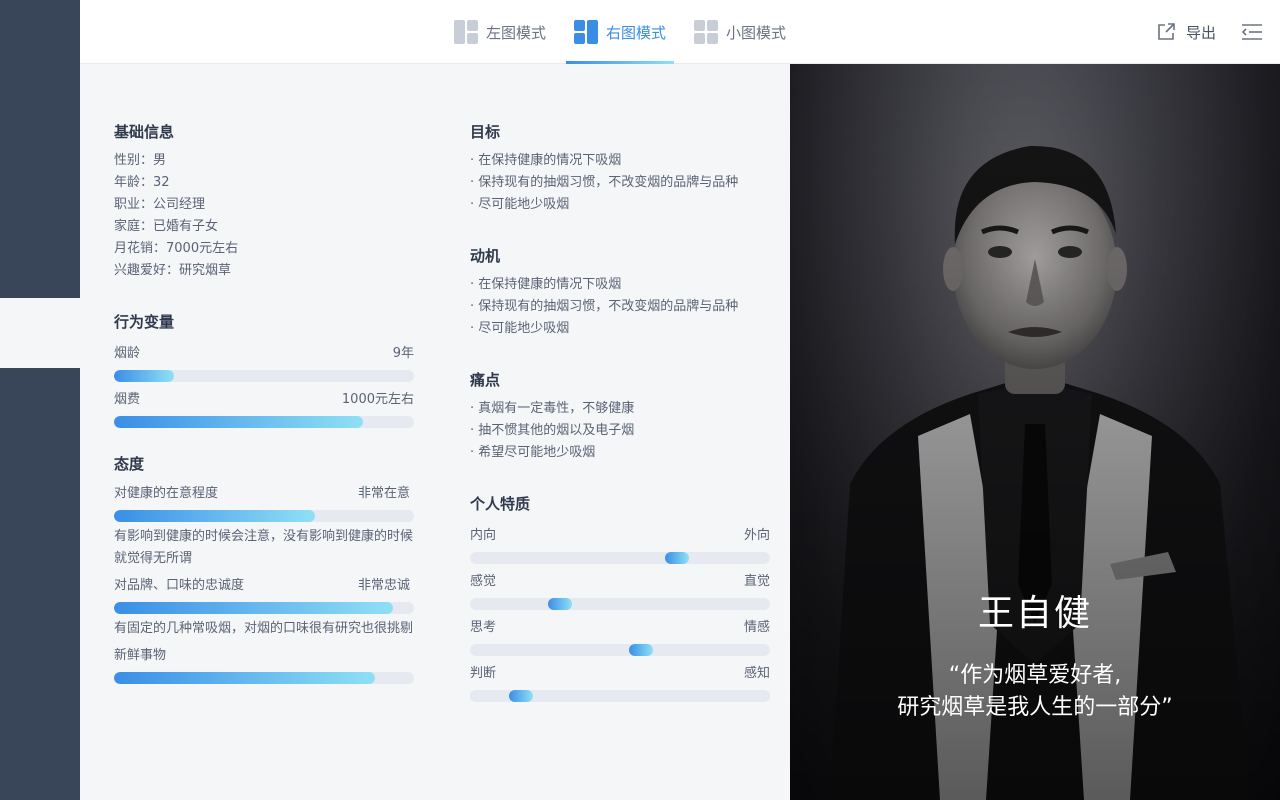 Image resolution: width=1280 pixels, height=800 pixels. What do you see at coordinates (756, 32) in the screenshot?
I see `tab-label: 小图模式` at bounding box center [756, 32].